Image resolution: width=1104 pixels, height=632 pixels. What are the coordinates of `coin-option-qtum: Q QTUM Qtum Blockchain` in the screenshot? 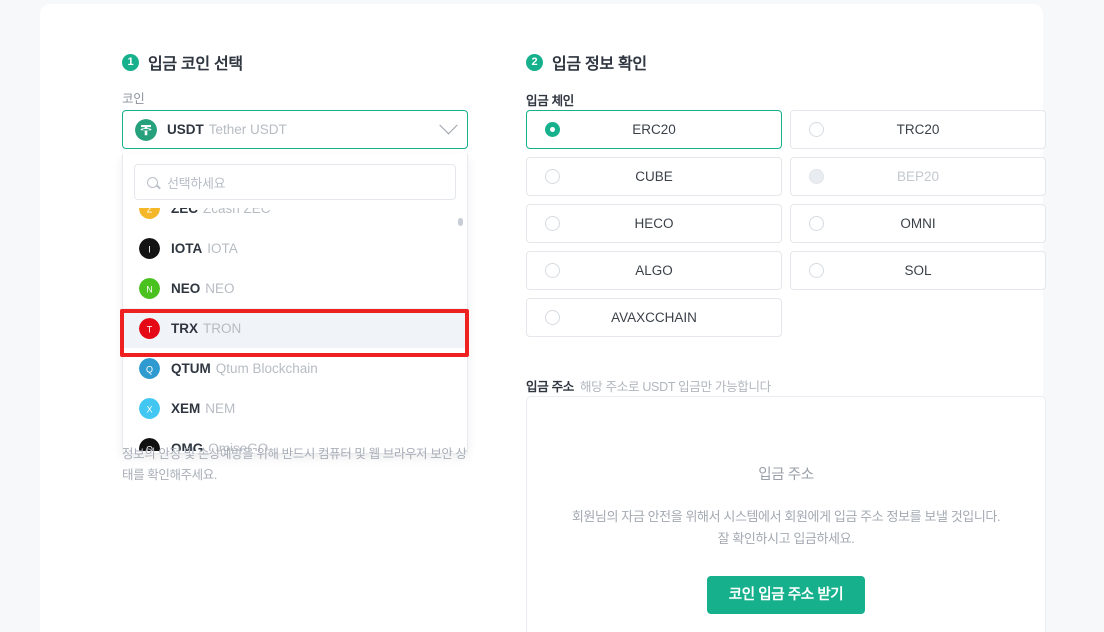 It's located at (295, 368).